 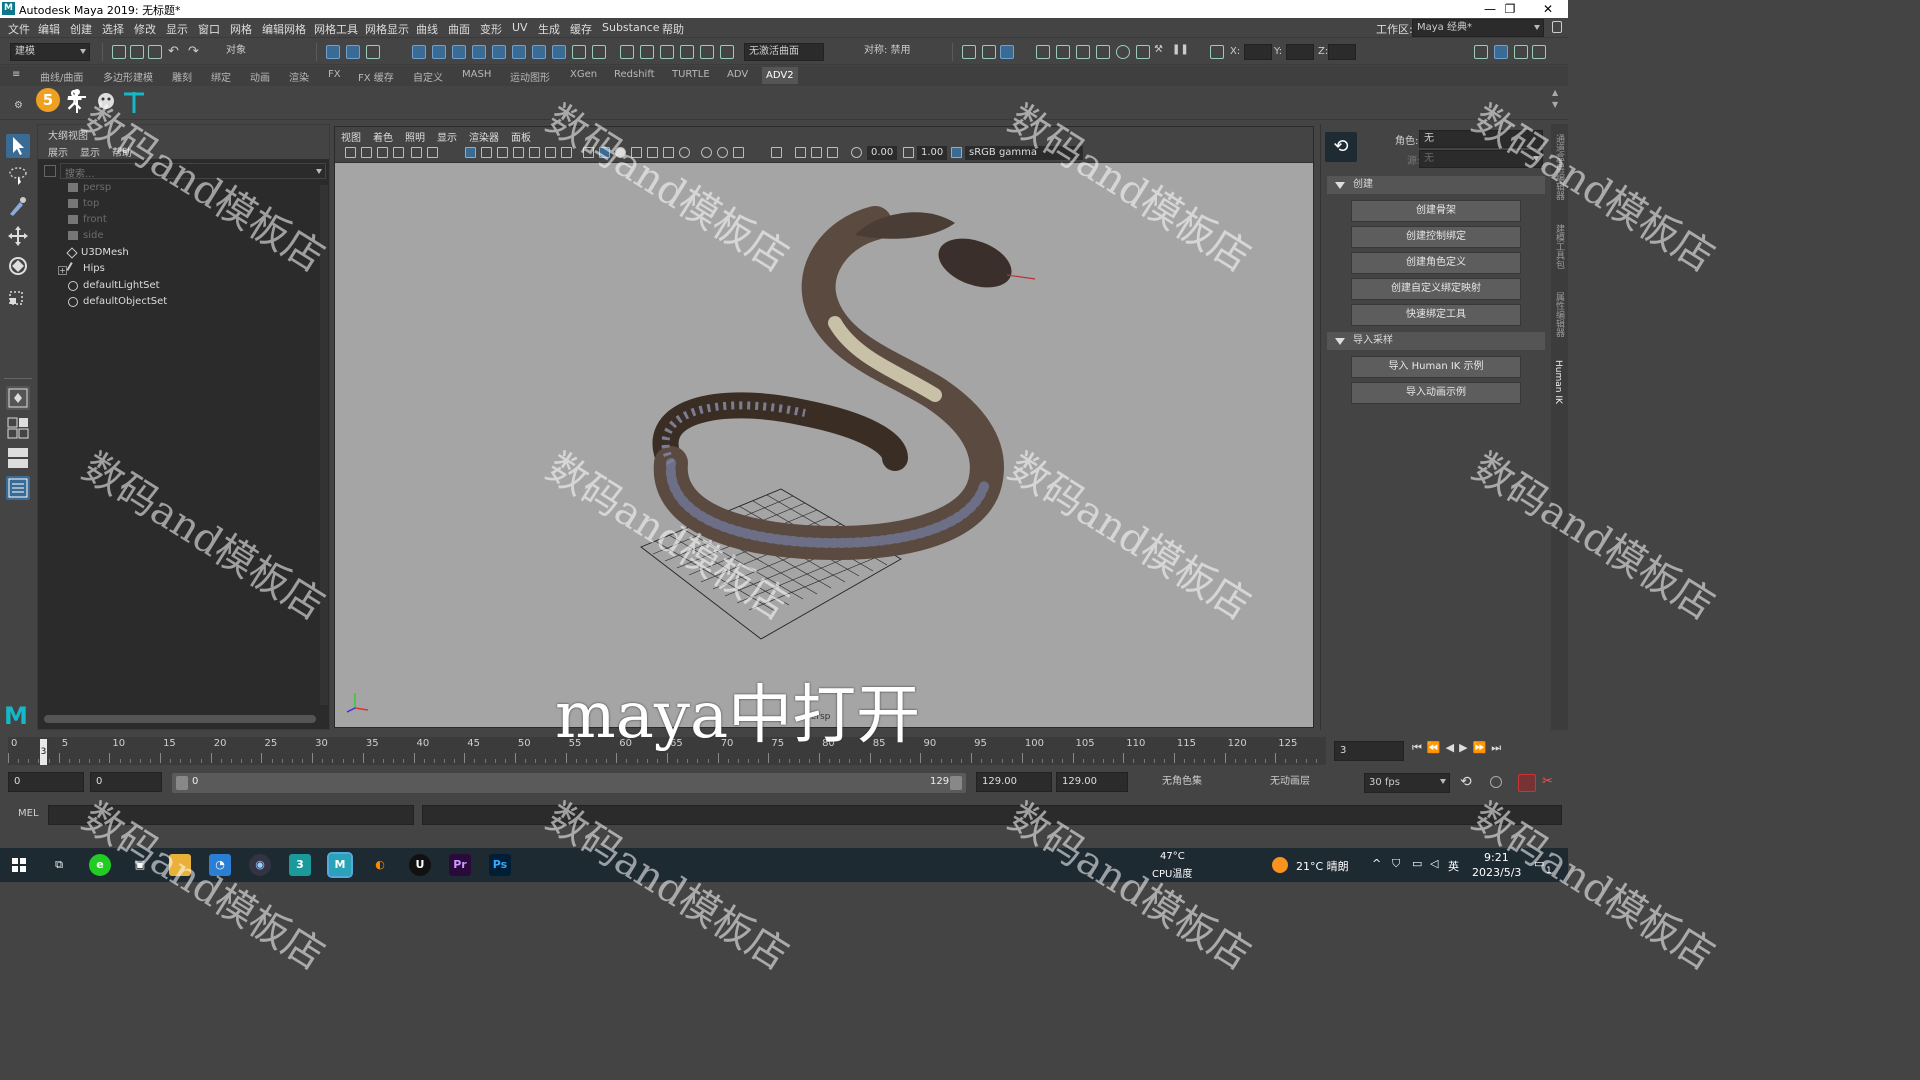 I want to click on shelf-tab-fx: FX, so click(x=334, y=74).